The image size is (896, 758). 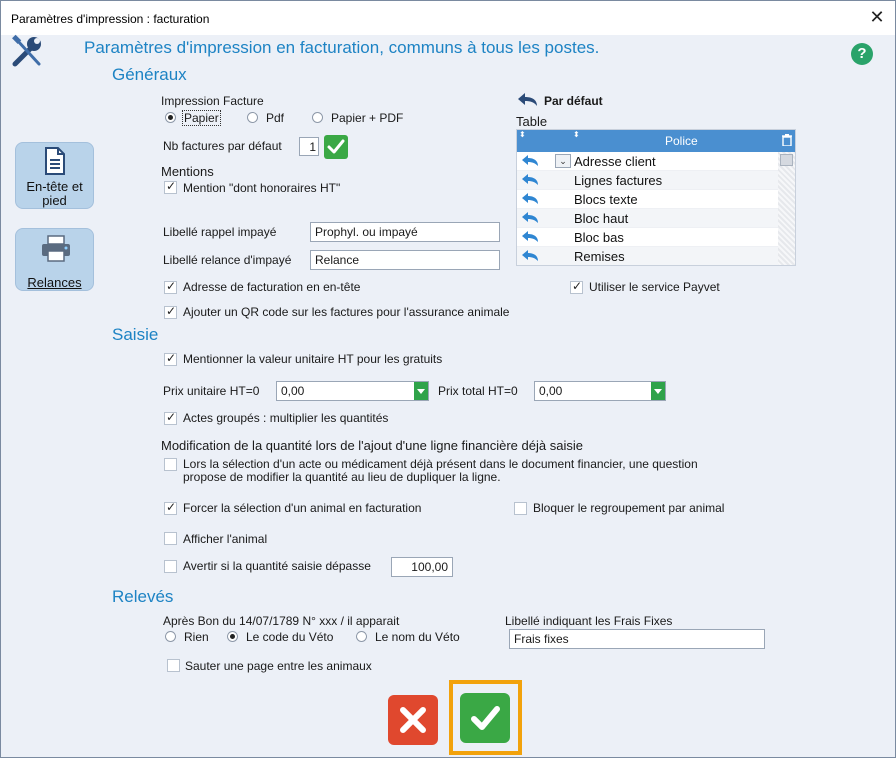 I want to click on quantite-input: 100,00, so click(x=422, y=567).